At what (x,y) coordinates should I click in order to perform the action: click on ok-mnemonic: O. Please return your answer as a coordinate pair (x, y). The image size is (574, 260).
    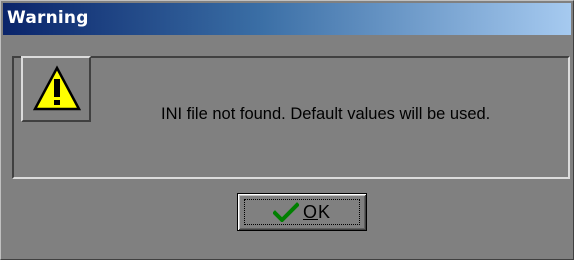
    Looking at the image, I should click on (310, 211).